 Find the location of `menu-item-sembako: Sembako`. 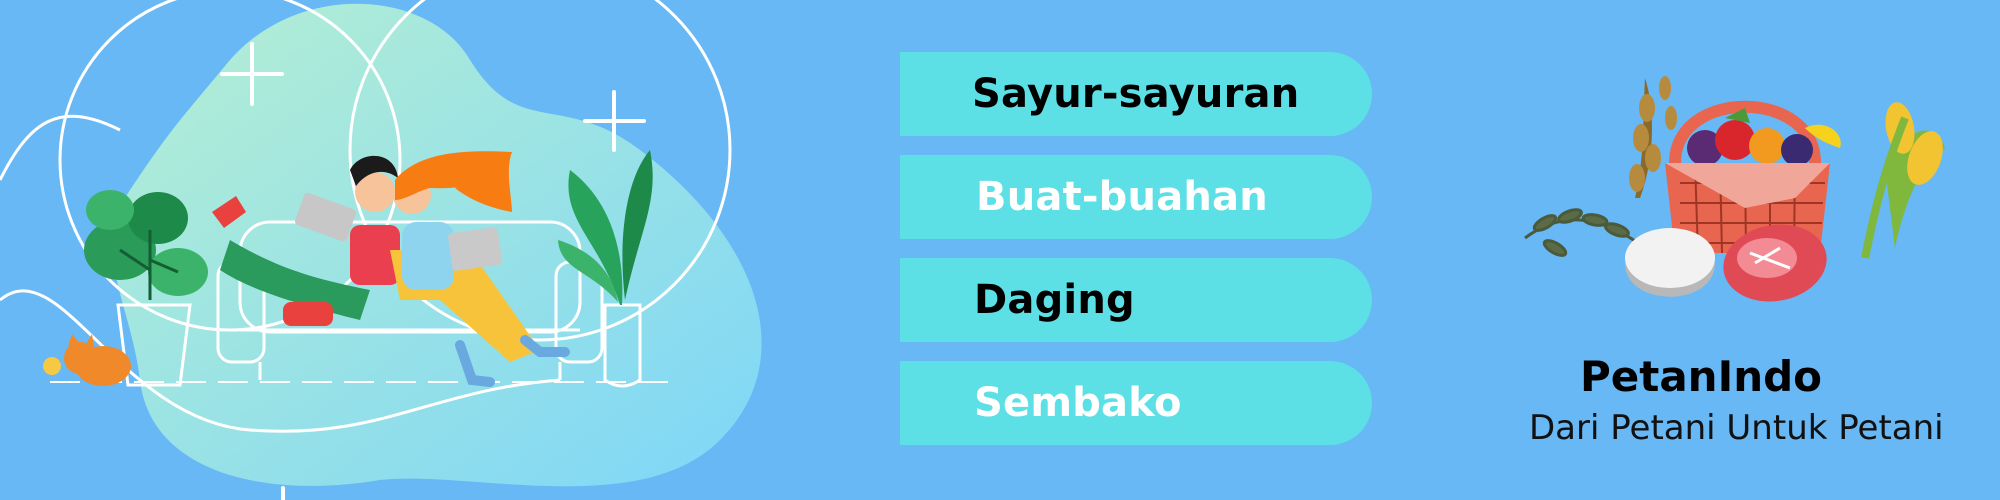

menu-item-sembako: Sembako is located at coordinates (1136, 403).